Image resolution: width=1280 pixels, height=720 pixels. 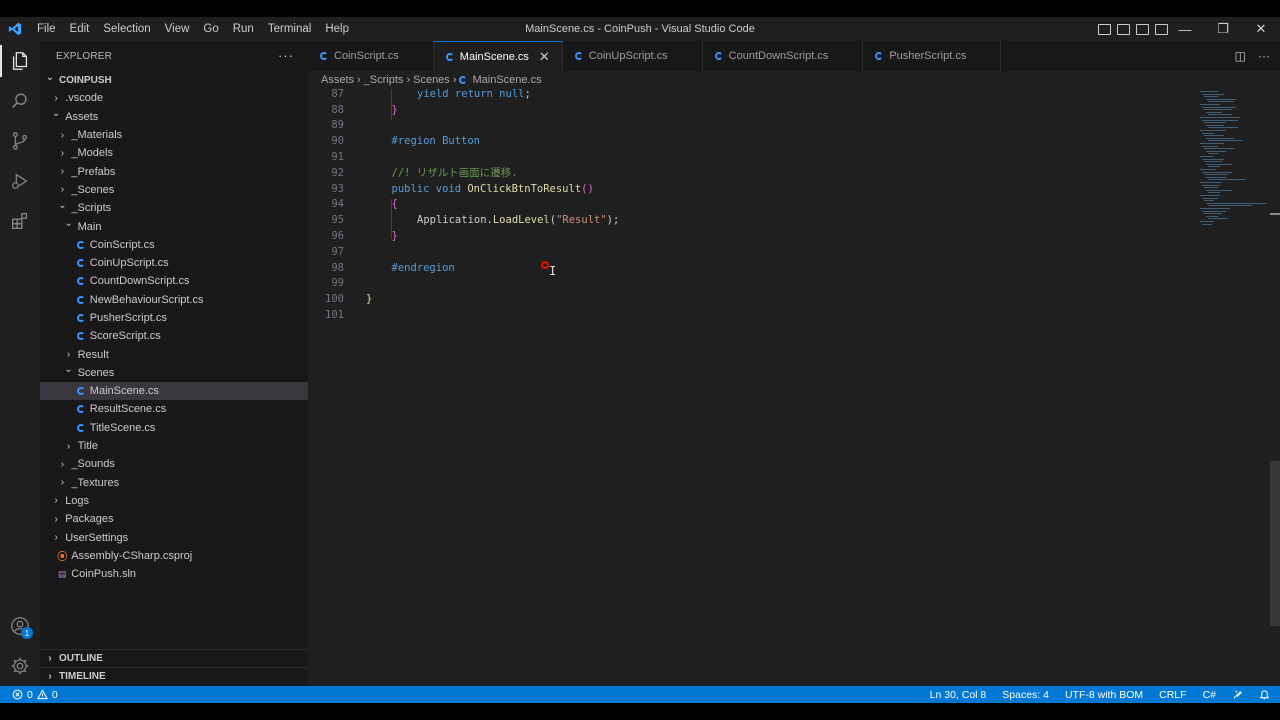 What do you see at coordinates (20, 221) in the screenshot?
I see `extensions-icon` at bounding box center [20, 221].